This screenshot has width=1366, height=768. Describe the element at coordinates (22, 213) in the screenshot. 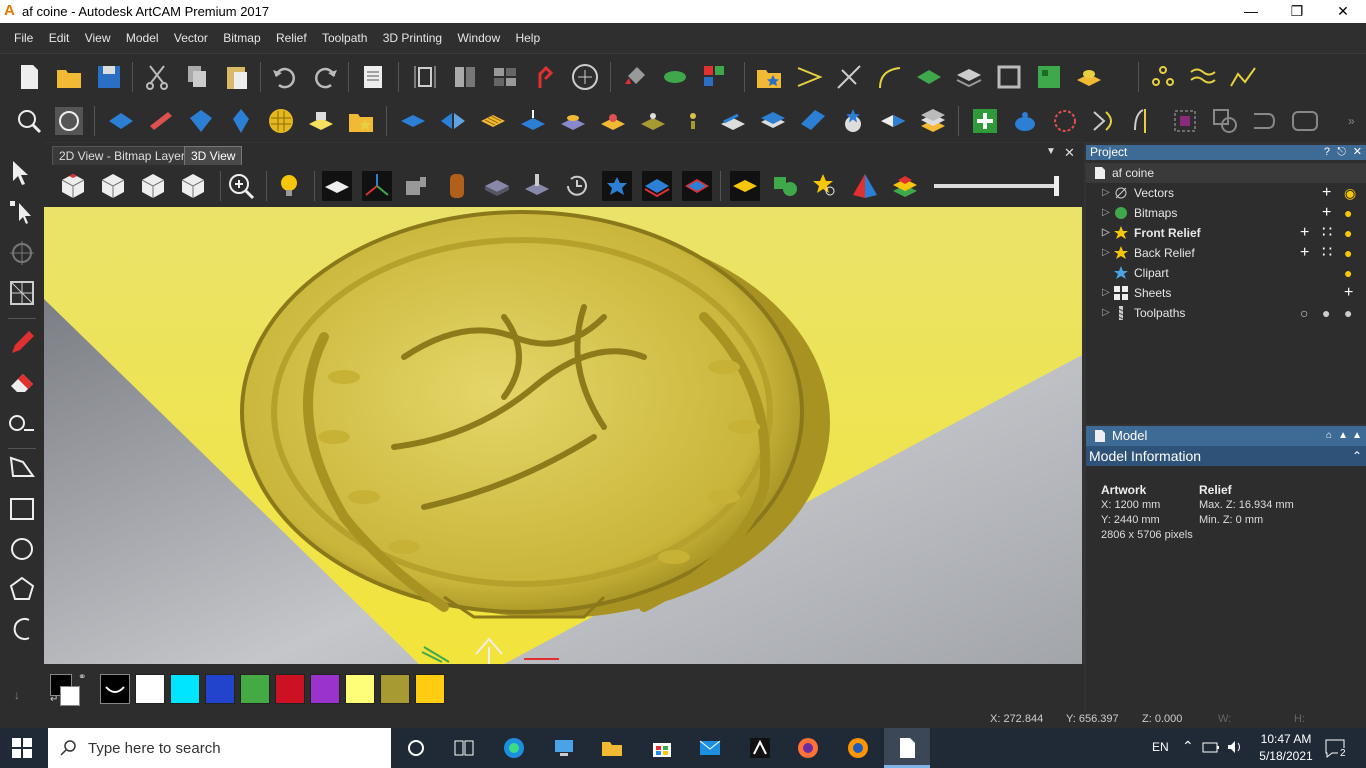

I see `node-select-icon` at that location.